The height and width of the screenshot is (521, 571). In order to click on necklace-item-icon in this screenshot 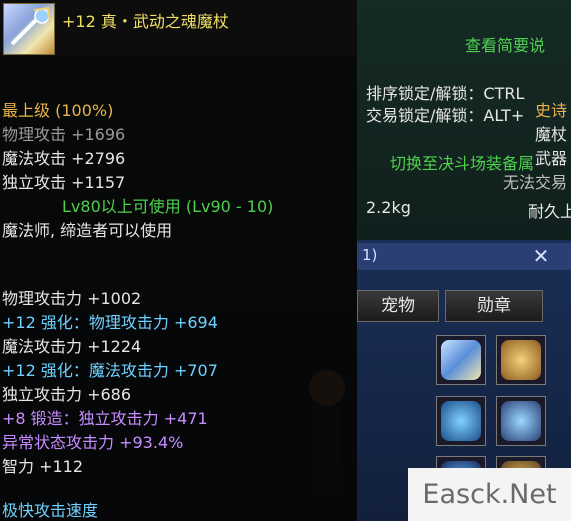, I will do `click(521, 421)`.